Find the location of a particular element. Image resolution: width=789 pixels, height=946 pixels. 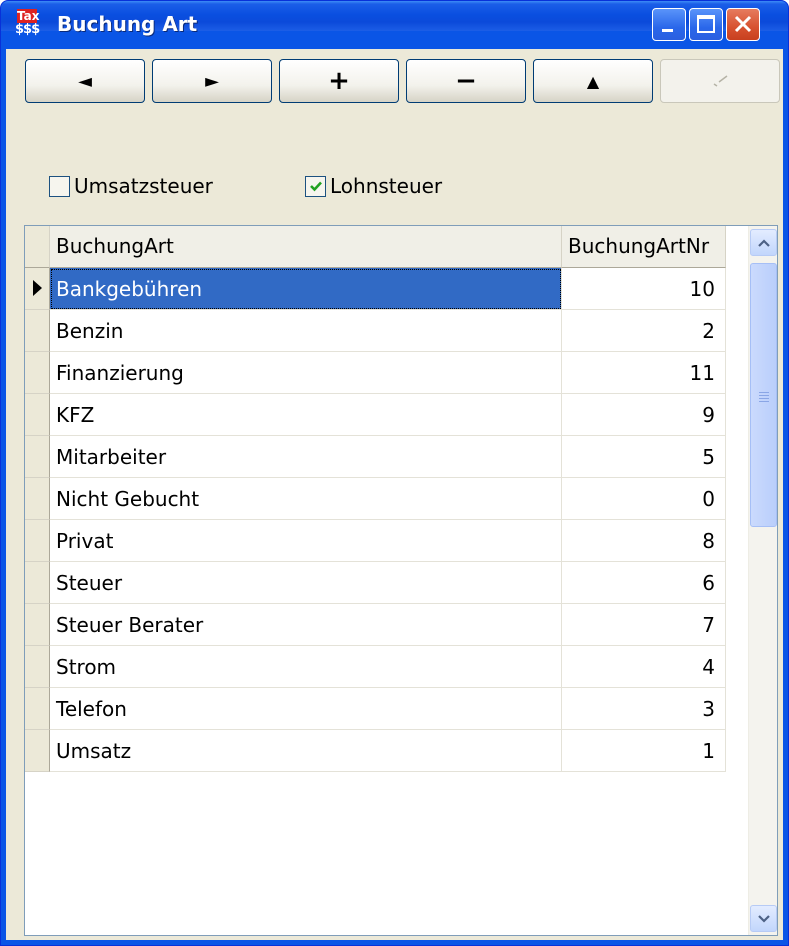

table-row: Privat 8 is located at coordinates (375, 541).